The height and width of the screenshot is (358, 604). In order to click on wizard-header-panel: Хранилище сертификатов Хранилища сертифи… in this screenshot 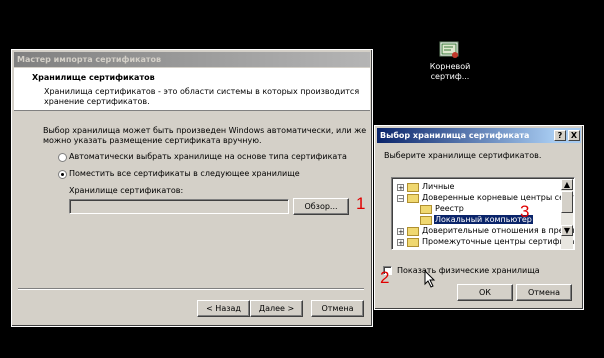, I will do `click(192, 89)`.